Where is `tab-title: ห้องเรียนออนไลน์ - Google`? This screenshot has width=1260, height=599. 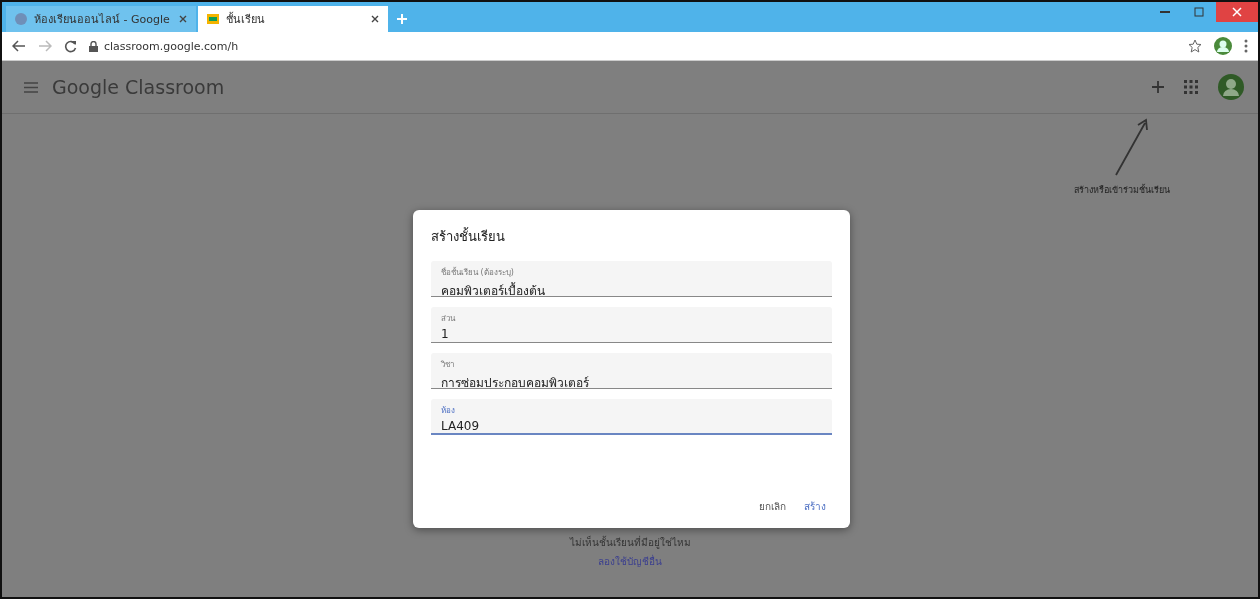
tab-title: ห้องเรียนออนไลน์ - Google is located at coordinates (102, 20).